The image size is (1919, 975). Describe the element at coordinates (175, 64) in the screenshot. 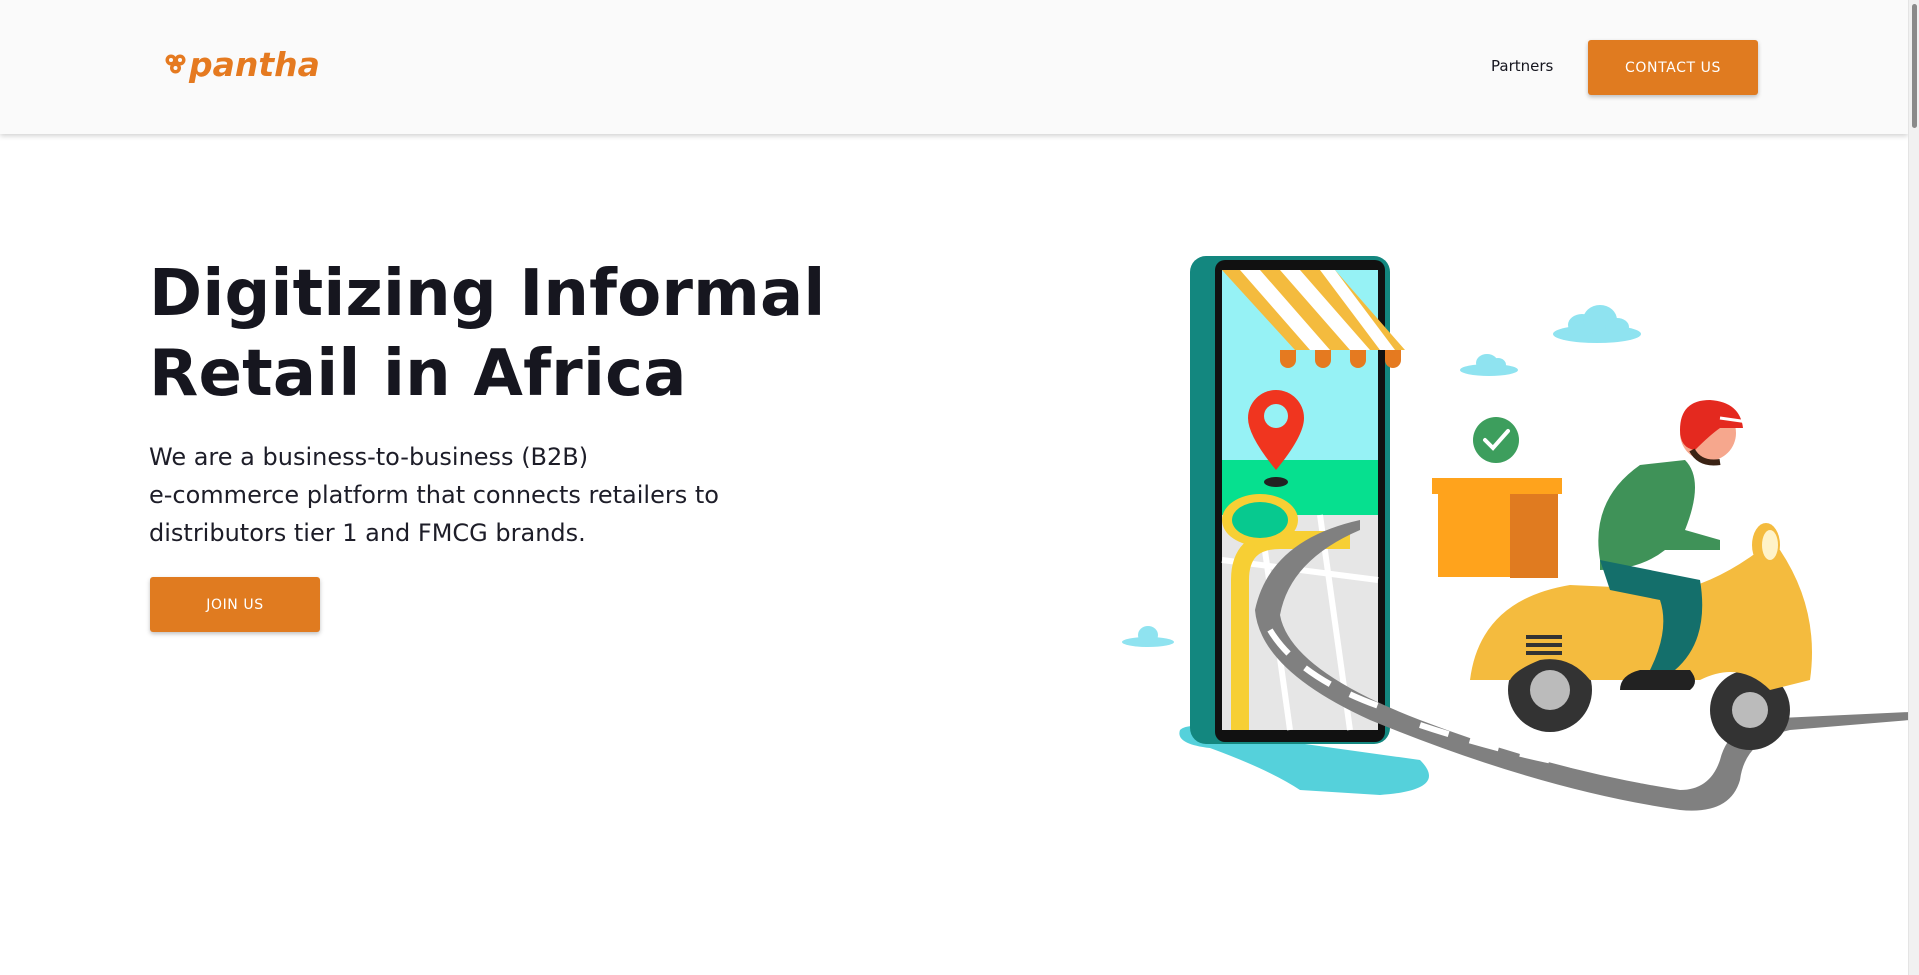

I see `pantha-logo-icon` at that location.